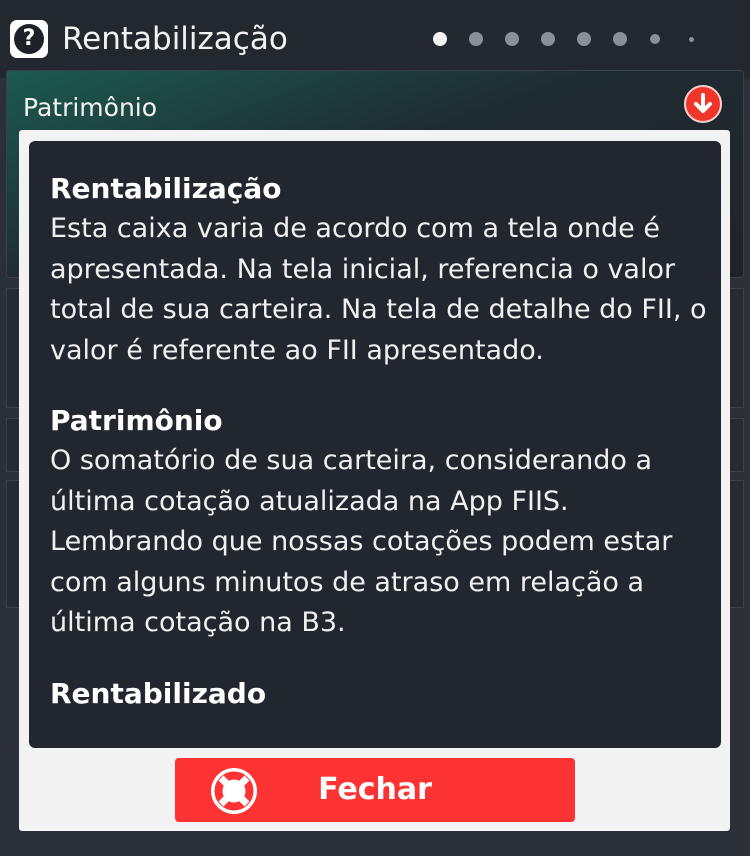  What do you see at coordinates (375, 39) in the screenshot?
I see `top-bar: ? Rentabilização` at bounding box center [375, 39].